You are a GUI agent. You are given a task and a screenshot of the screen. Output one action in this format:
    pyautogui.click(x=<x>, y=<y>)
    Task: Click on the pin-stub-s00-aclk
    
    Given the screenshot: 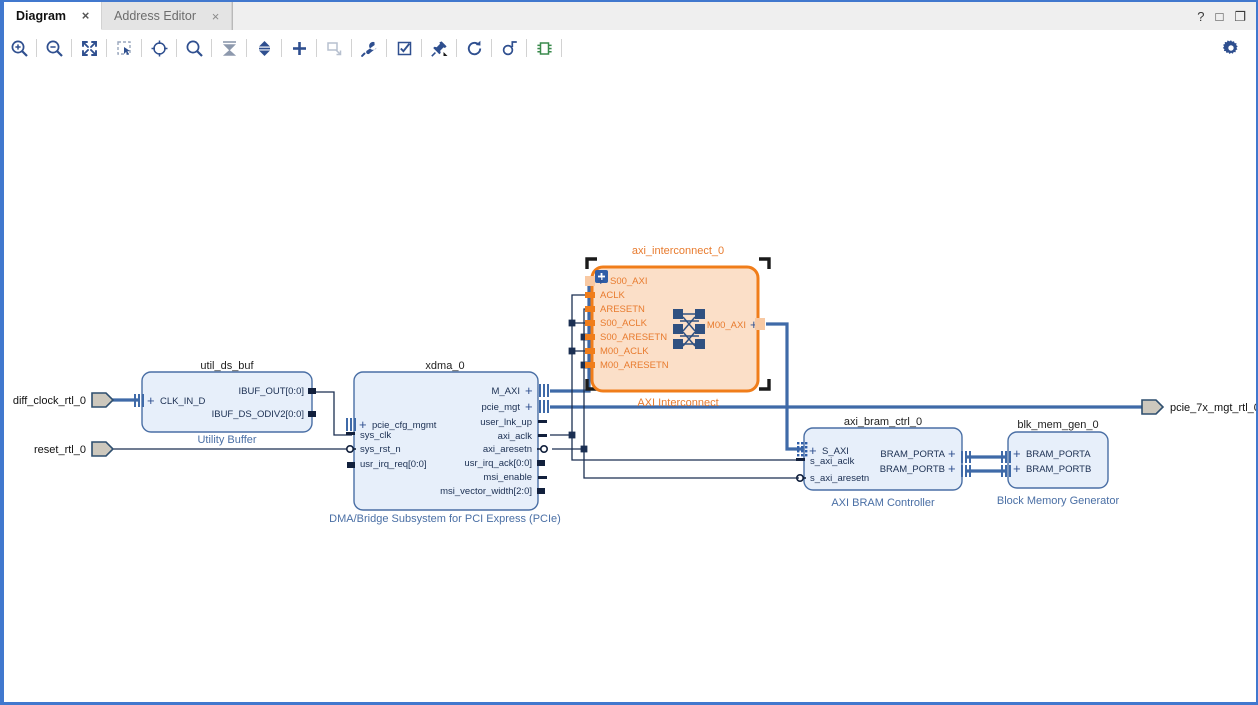 What is the action you would take?
    pyautogui.click(x=590, y=323)
    